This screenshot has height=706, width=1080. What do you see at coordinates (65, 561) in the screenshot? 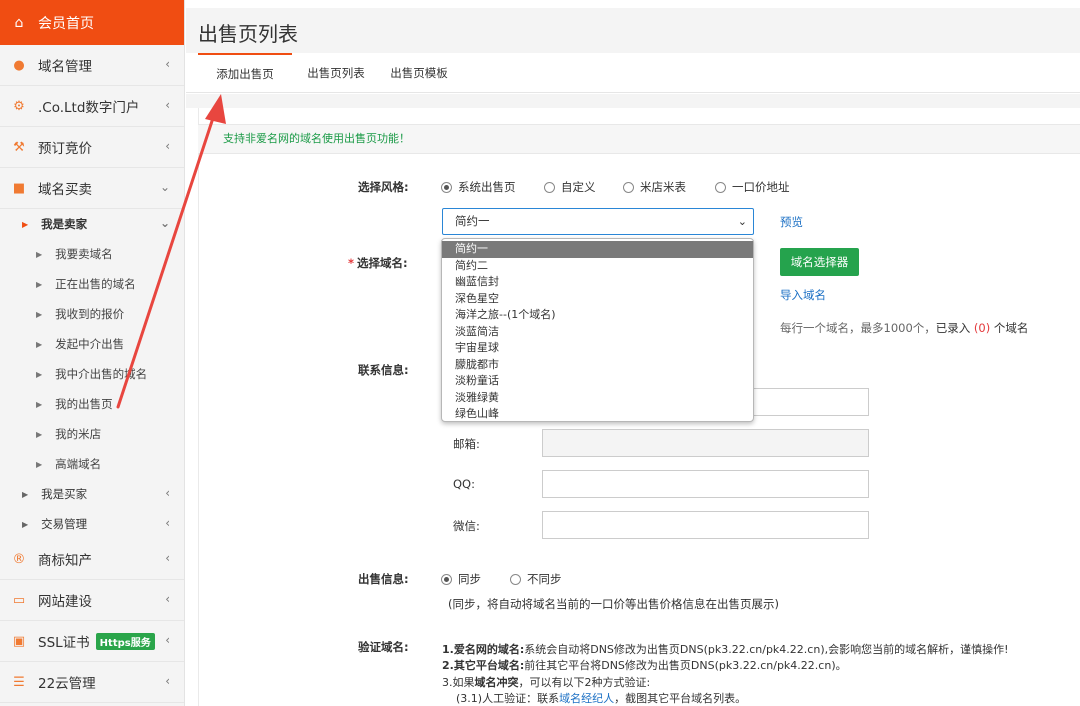
I see `nav-item-label: 商标知产` at bounding box center [65, 561].